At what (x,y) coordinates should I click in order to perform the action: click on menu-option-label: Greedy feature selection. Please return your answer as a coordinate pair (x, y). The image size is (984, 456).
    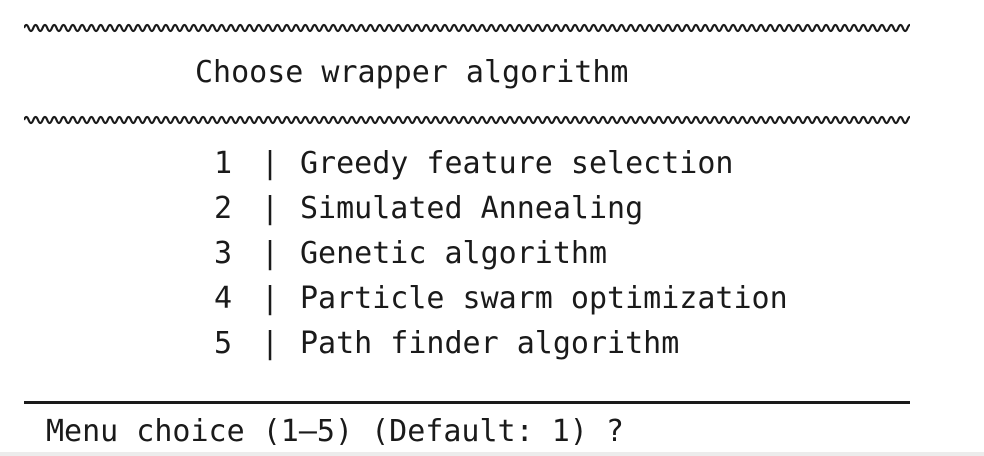
    Looking at the image, I should click on (517, 163).